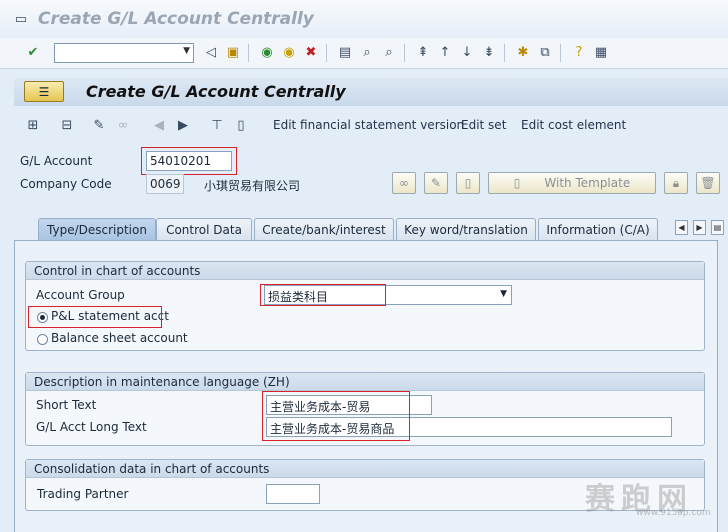 The image size is (728, 532). What do you see at coordinates (489, 52) in the screenshot?
I see `last-page-icon: ⇟` at bounding box center [489, 52].